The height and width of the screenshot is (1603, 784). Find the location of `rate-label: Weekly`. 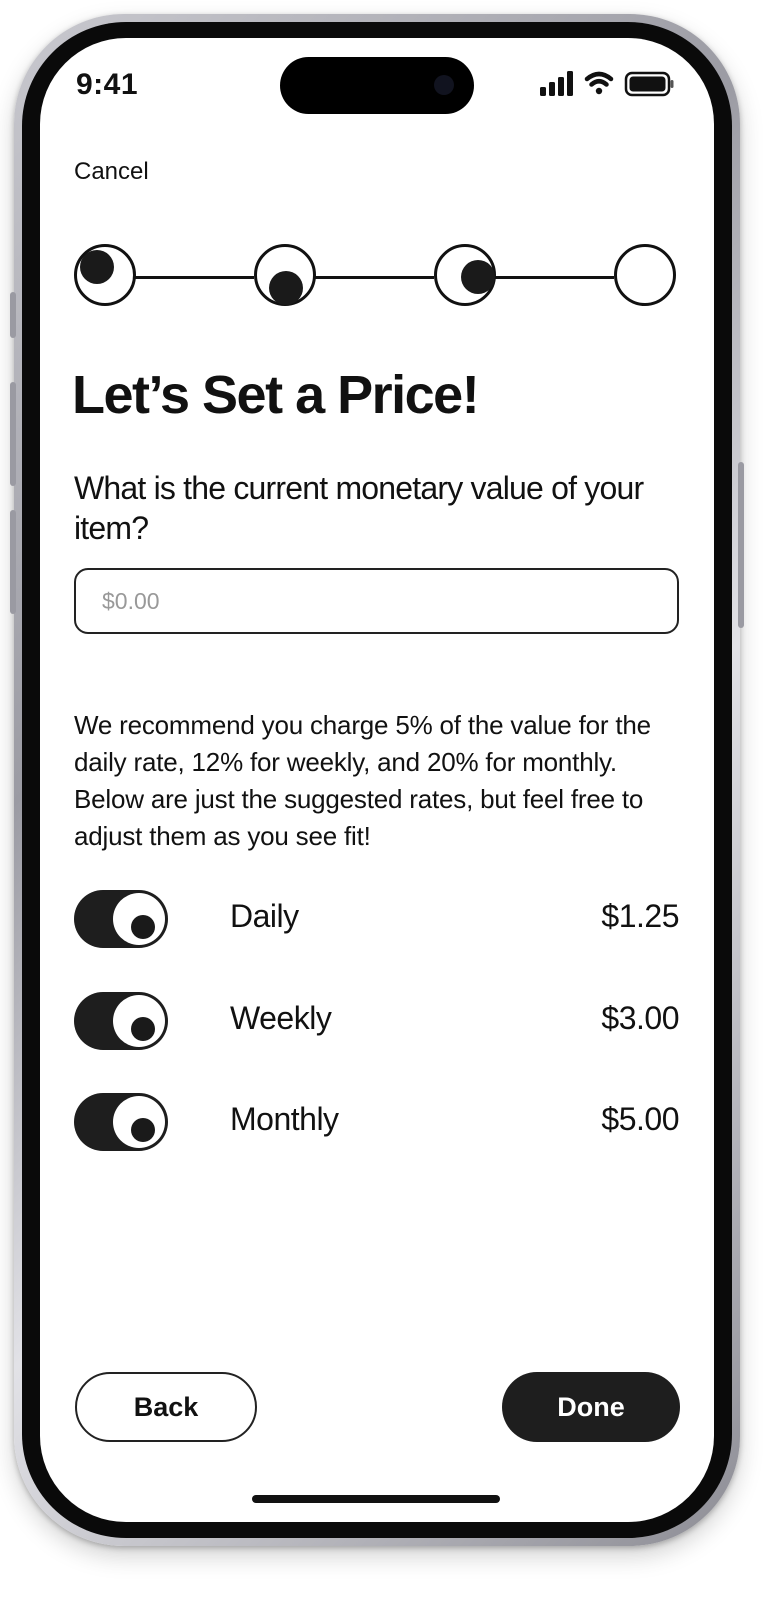

rate-label: Weekly is located at coordinates (281, 1018).